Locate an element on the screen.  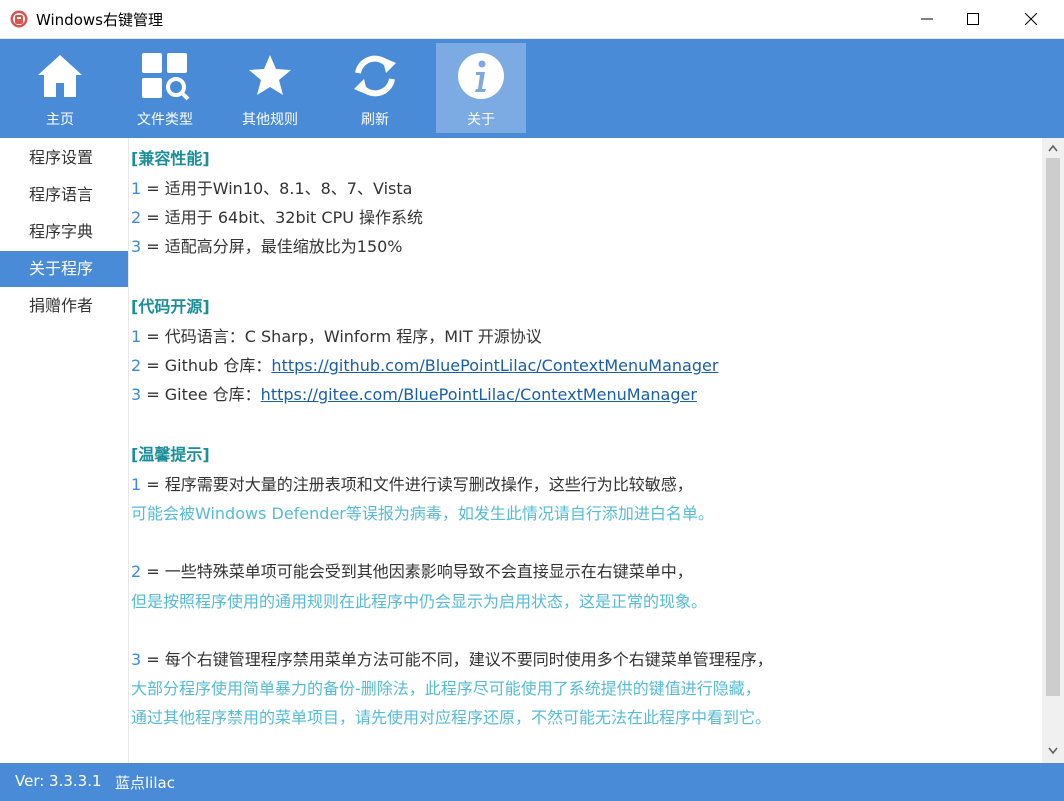
tips-item-3-sub-1: 大部分程序使用简单暴力的备份-删除法，此程序尽可能使用了系统提供的键值进行隐藏， is located at coordinates (446, 688).